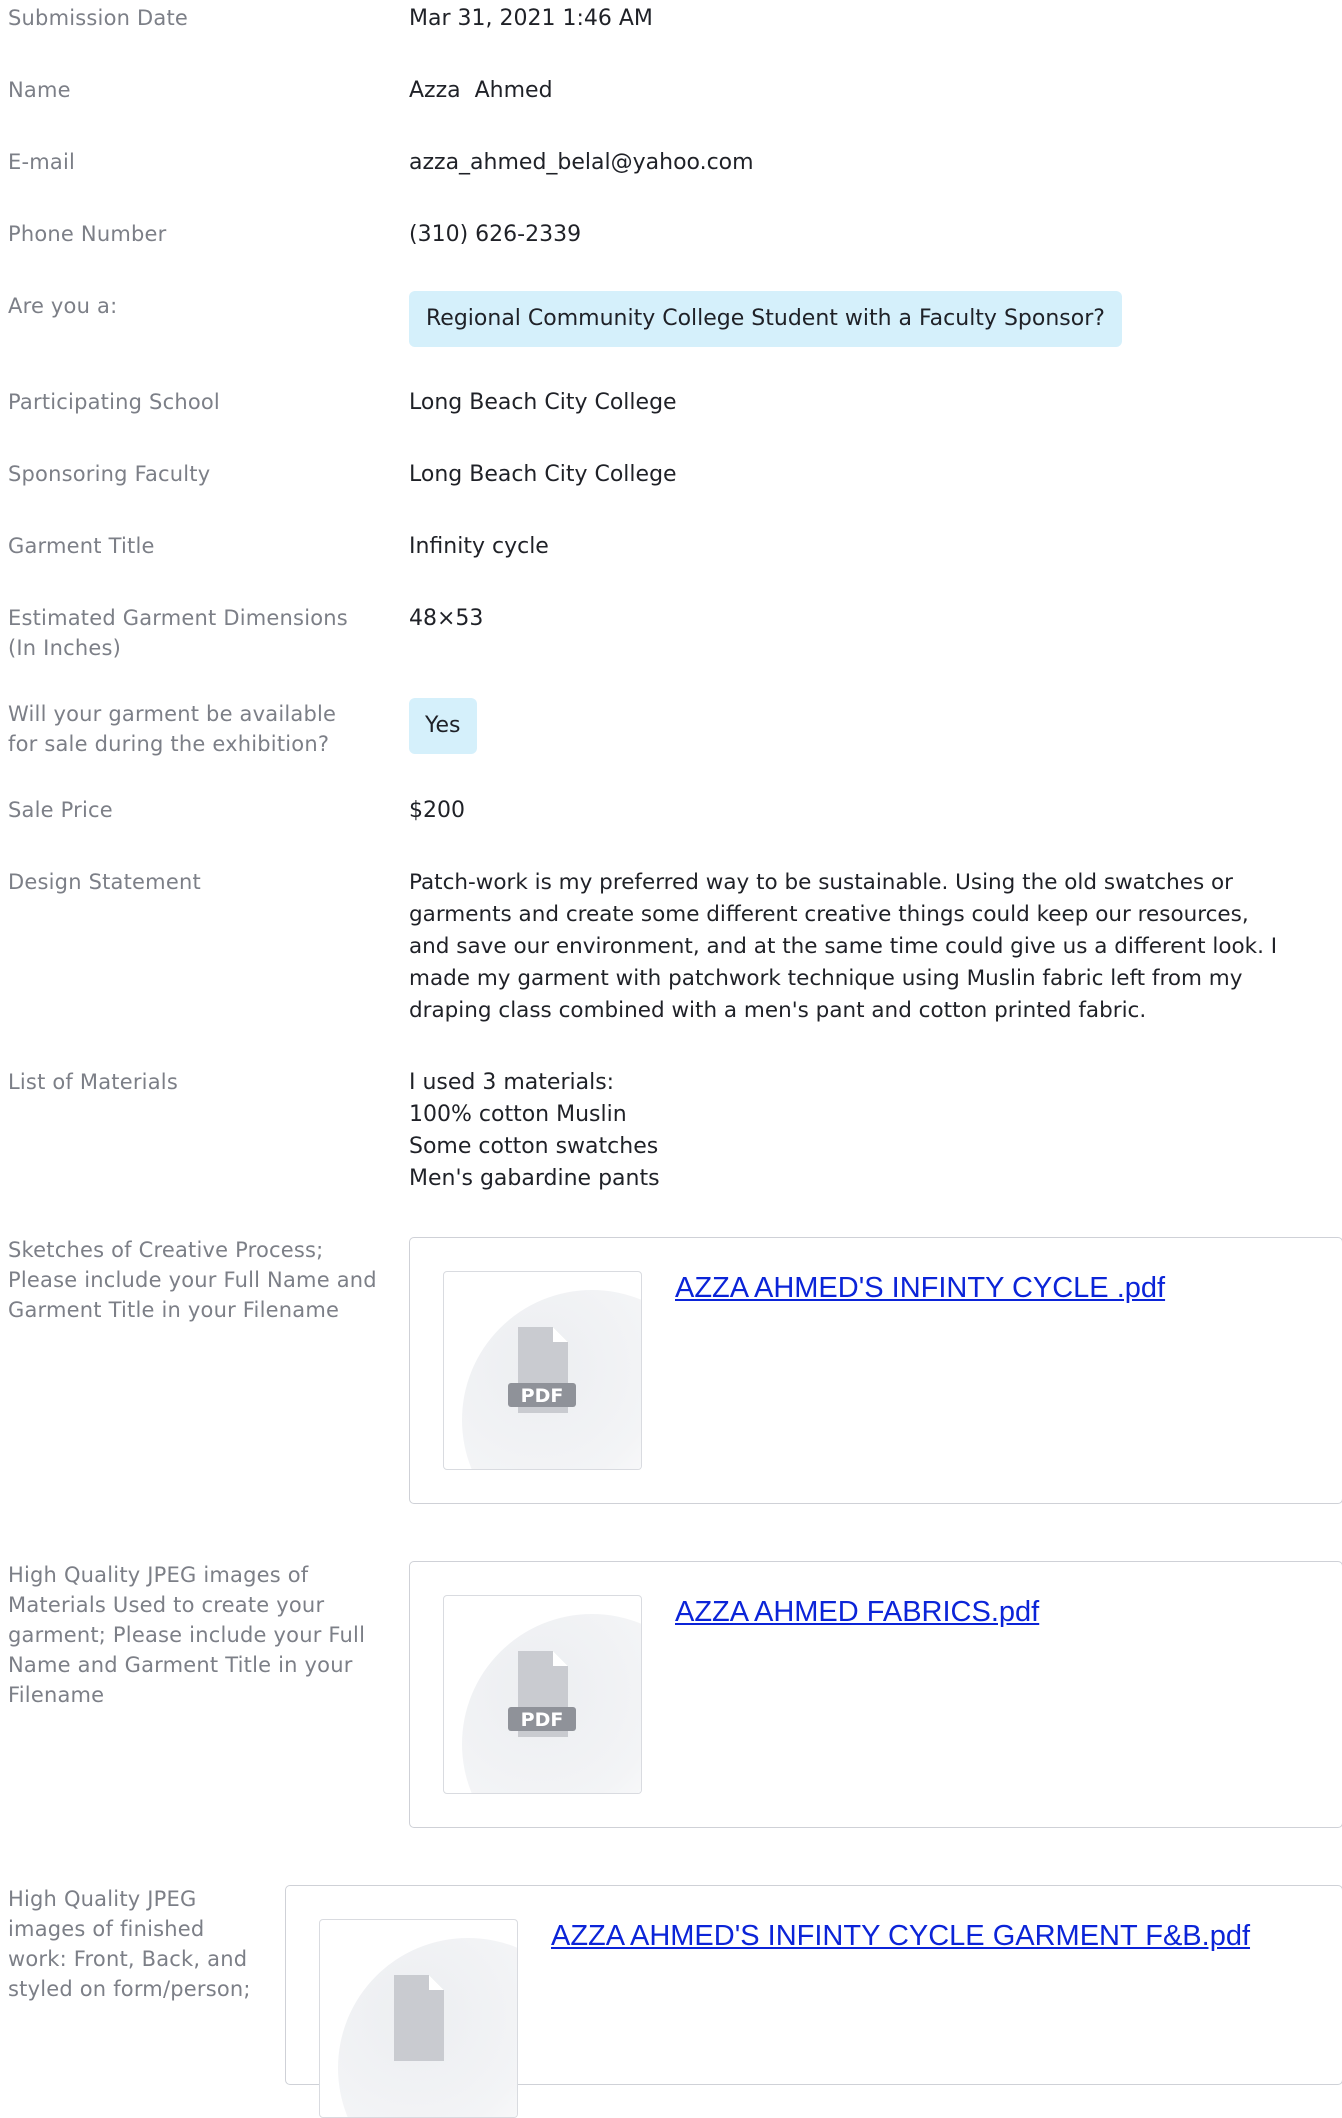 The image size is (1342, 2118). Describe the element at coordinates (42, 162) in the screenshot. I see `label-email: E-mail` at that location.